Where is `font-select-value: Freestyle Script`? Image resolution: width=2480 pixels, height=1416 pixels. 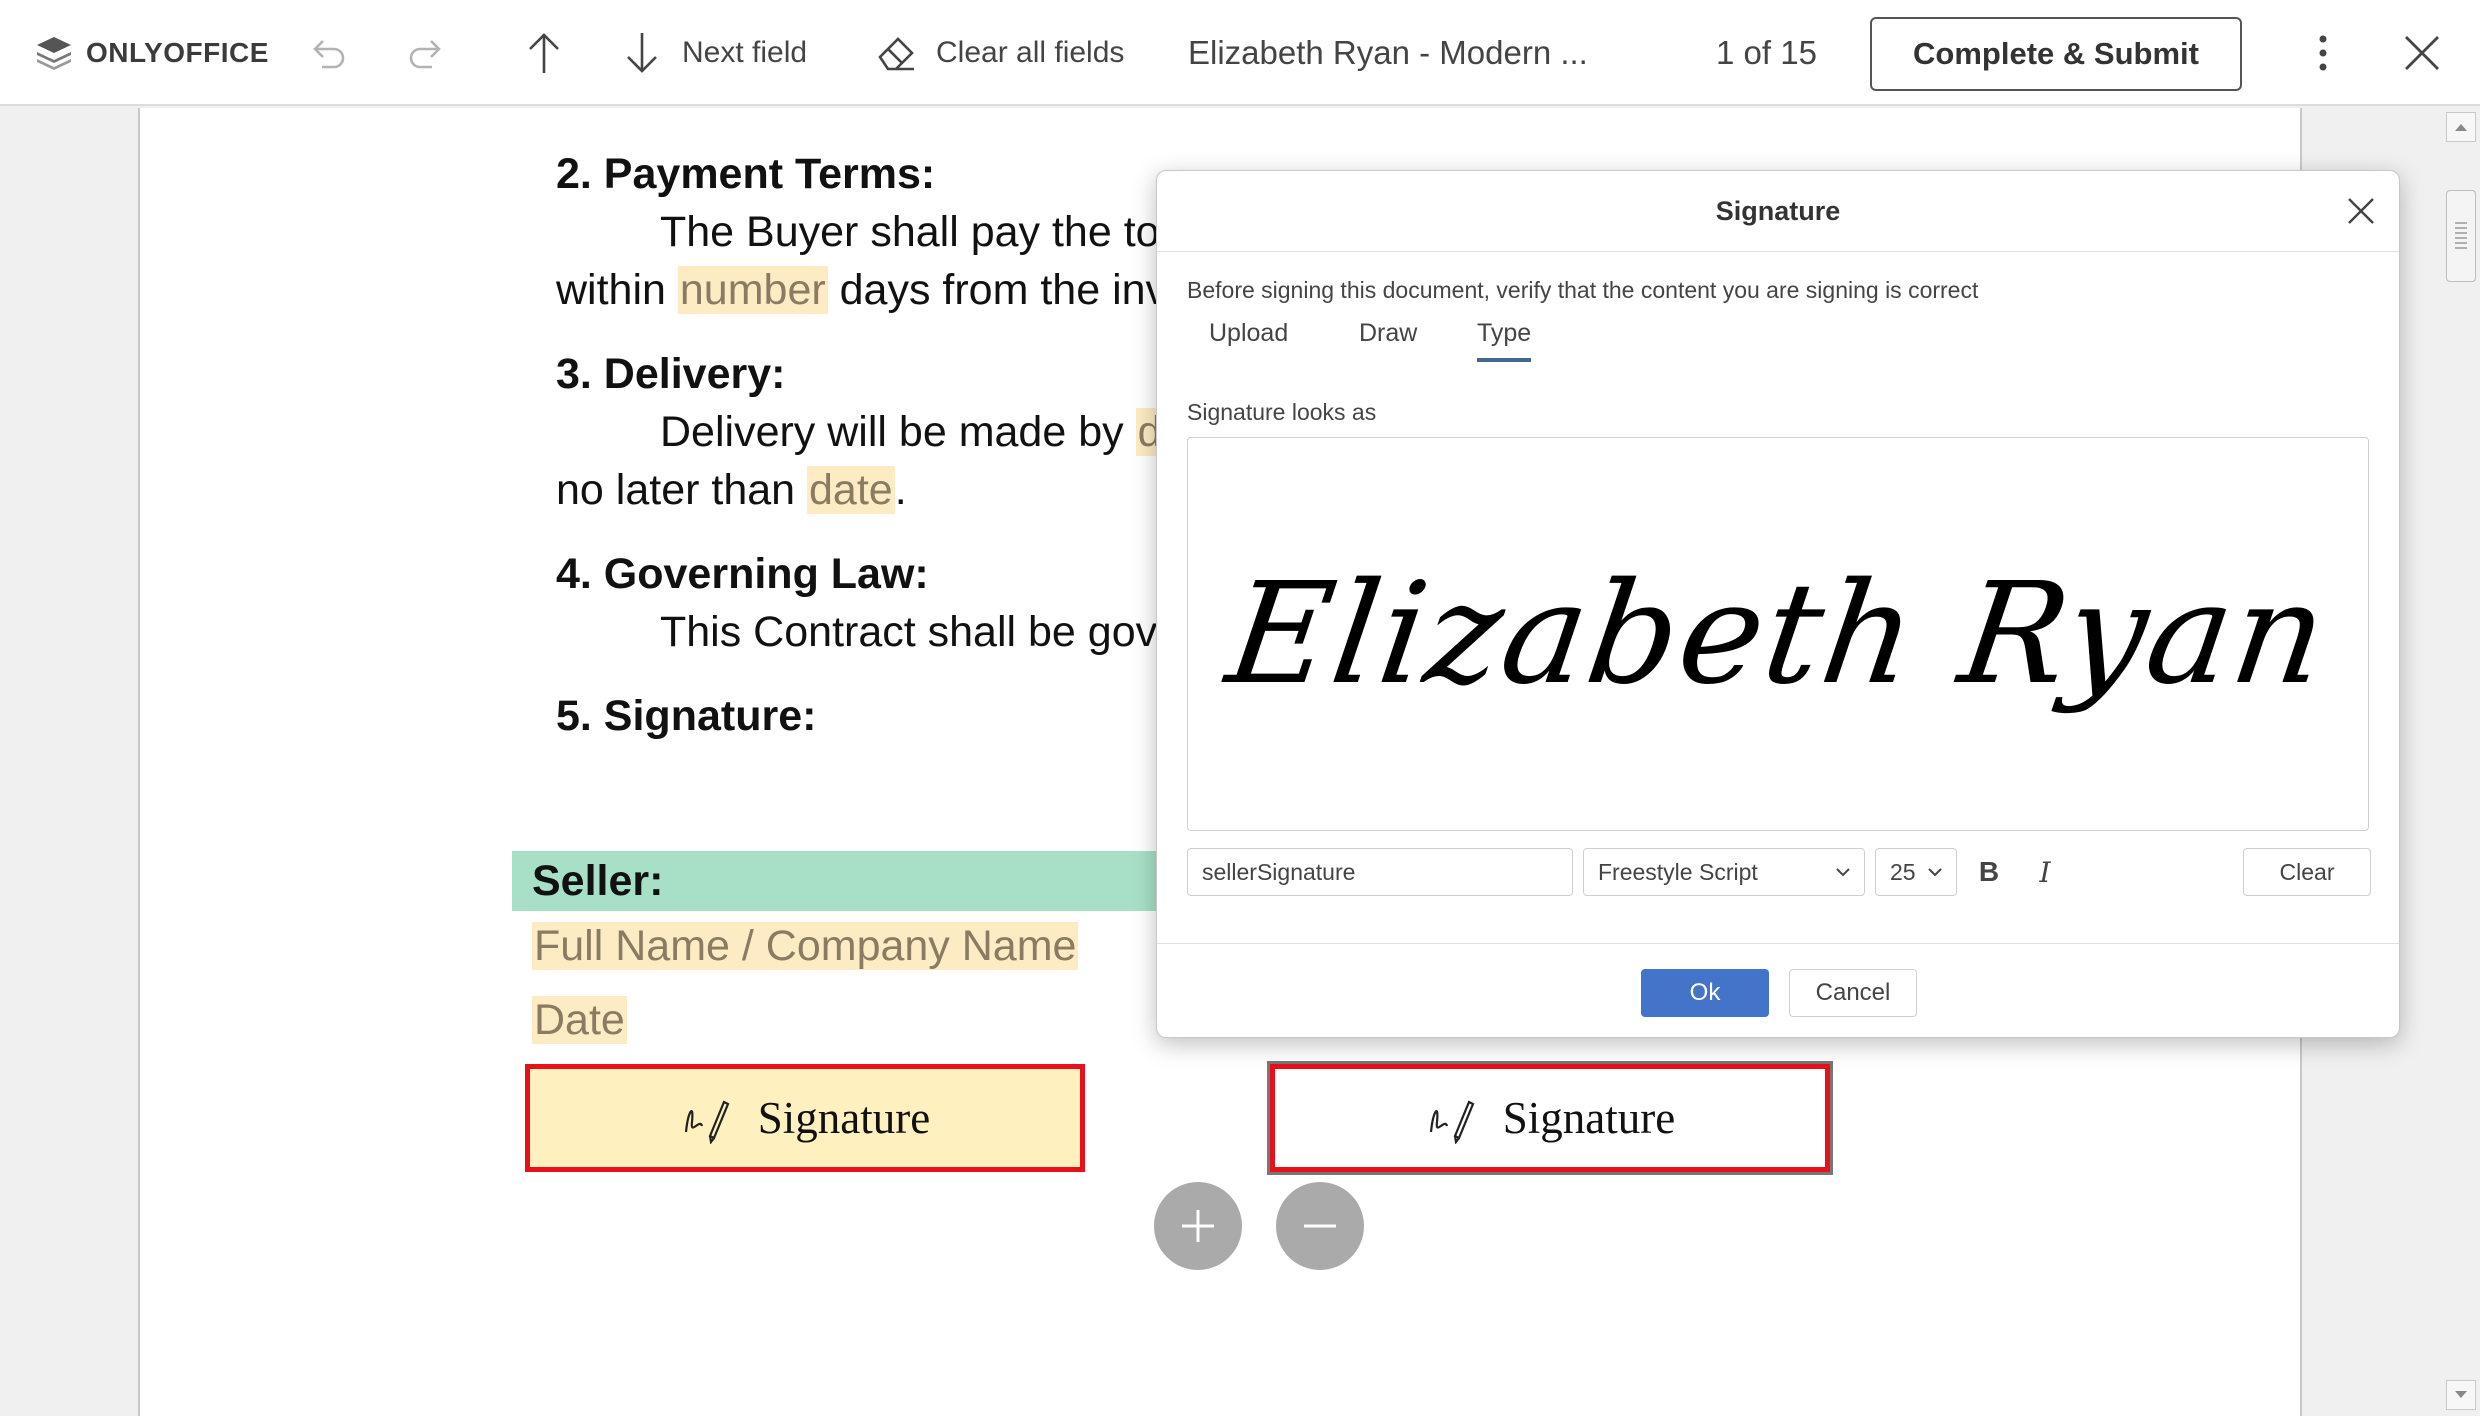
font-select-value: Freestyle Script is located at coordinates (1678, 871).